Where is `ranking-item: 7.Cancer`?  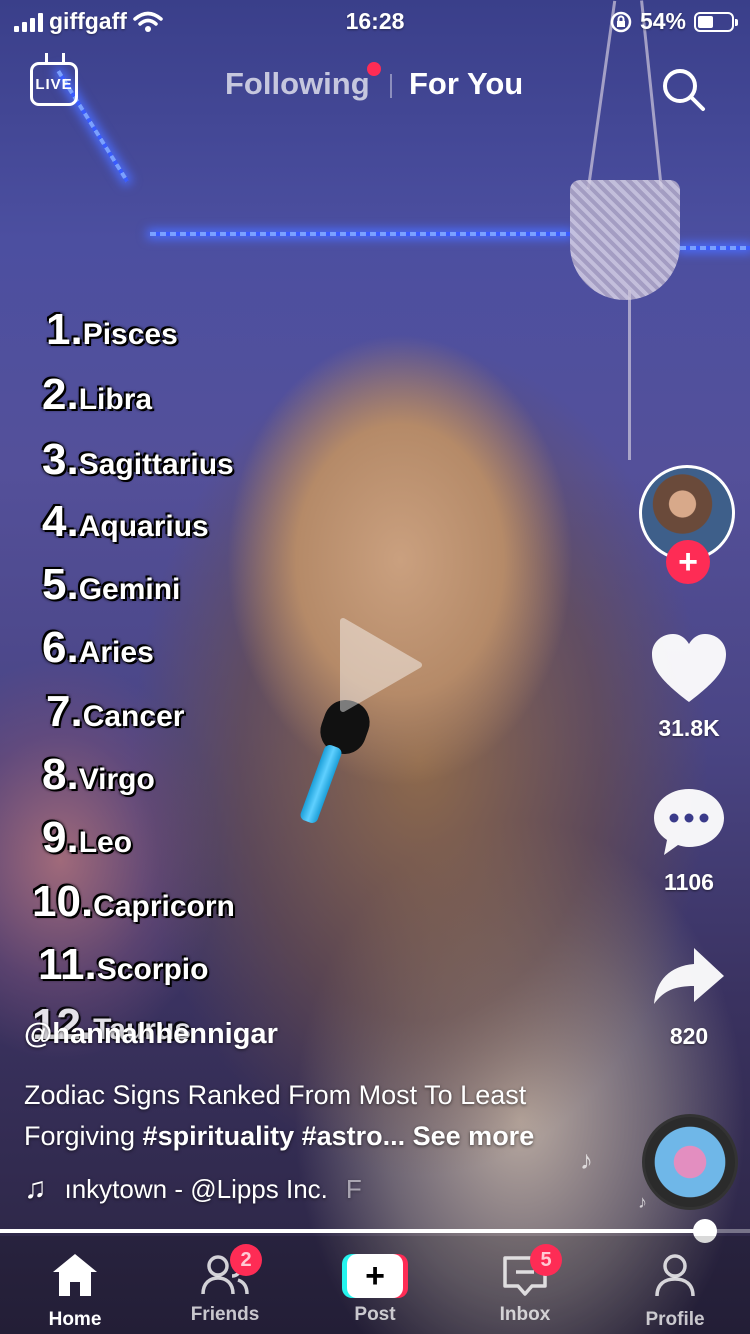 ranking-item: 7.Cancer is located at coordinates (115, 712).